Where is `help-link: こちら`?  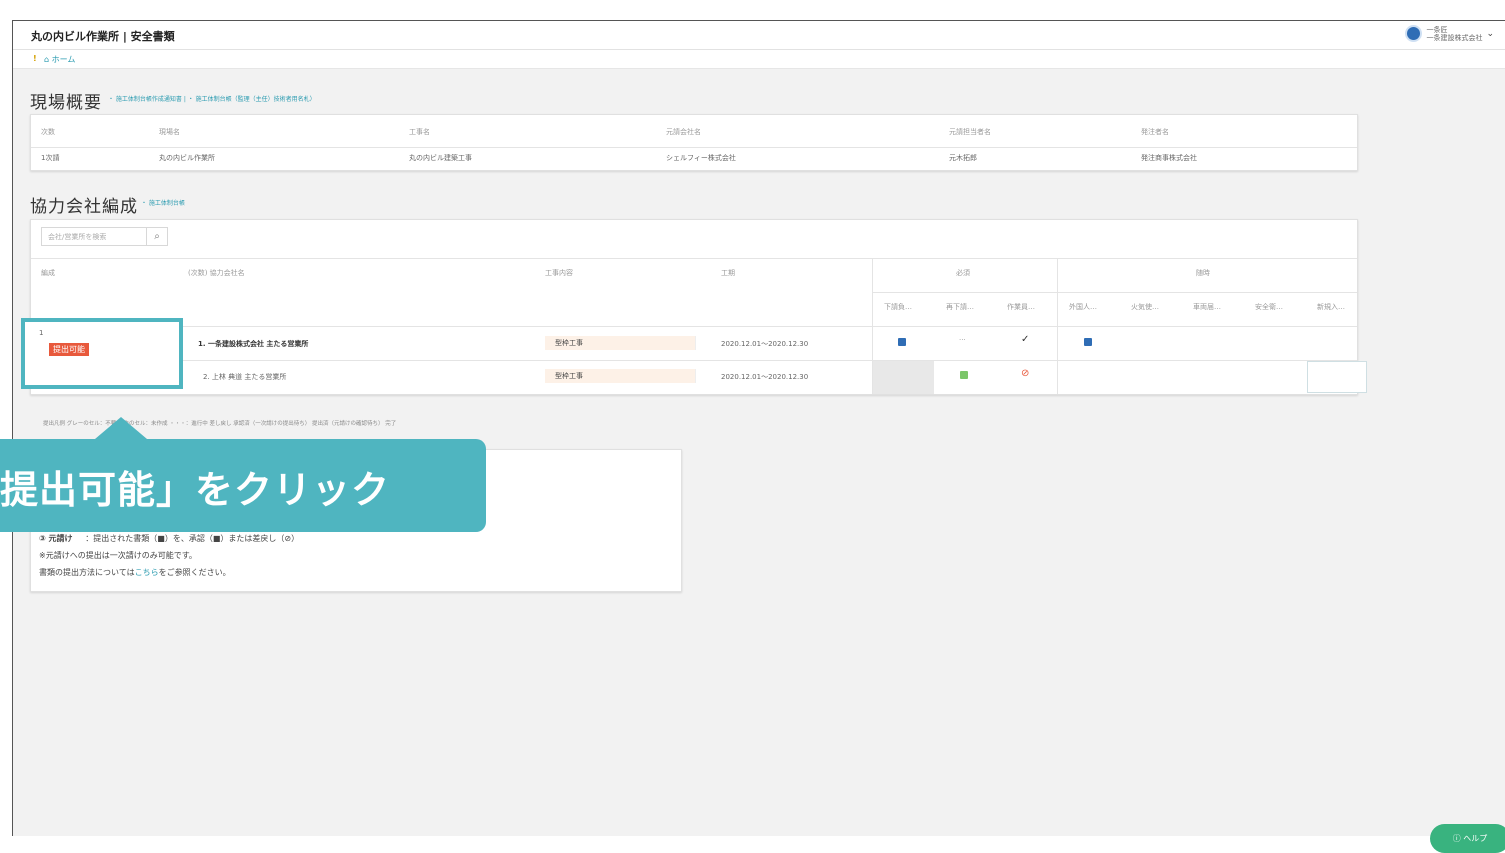 help-link: こちら is located at coordinates (147, 572).